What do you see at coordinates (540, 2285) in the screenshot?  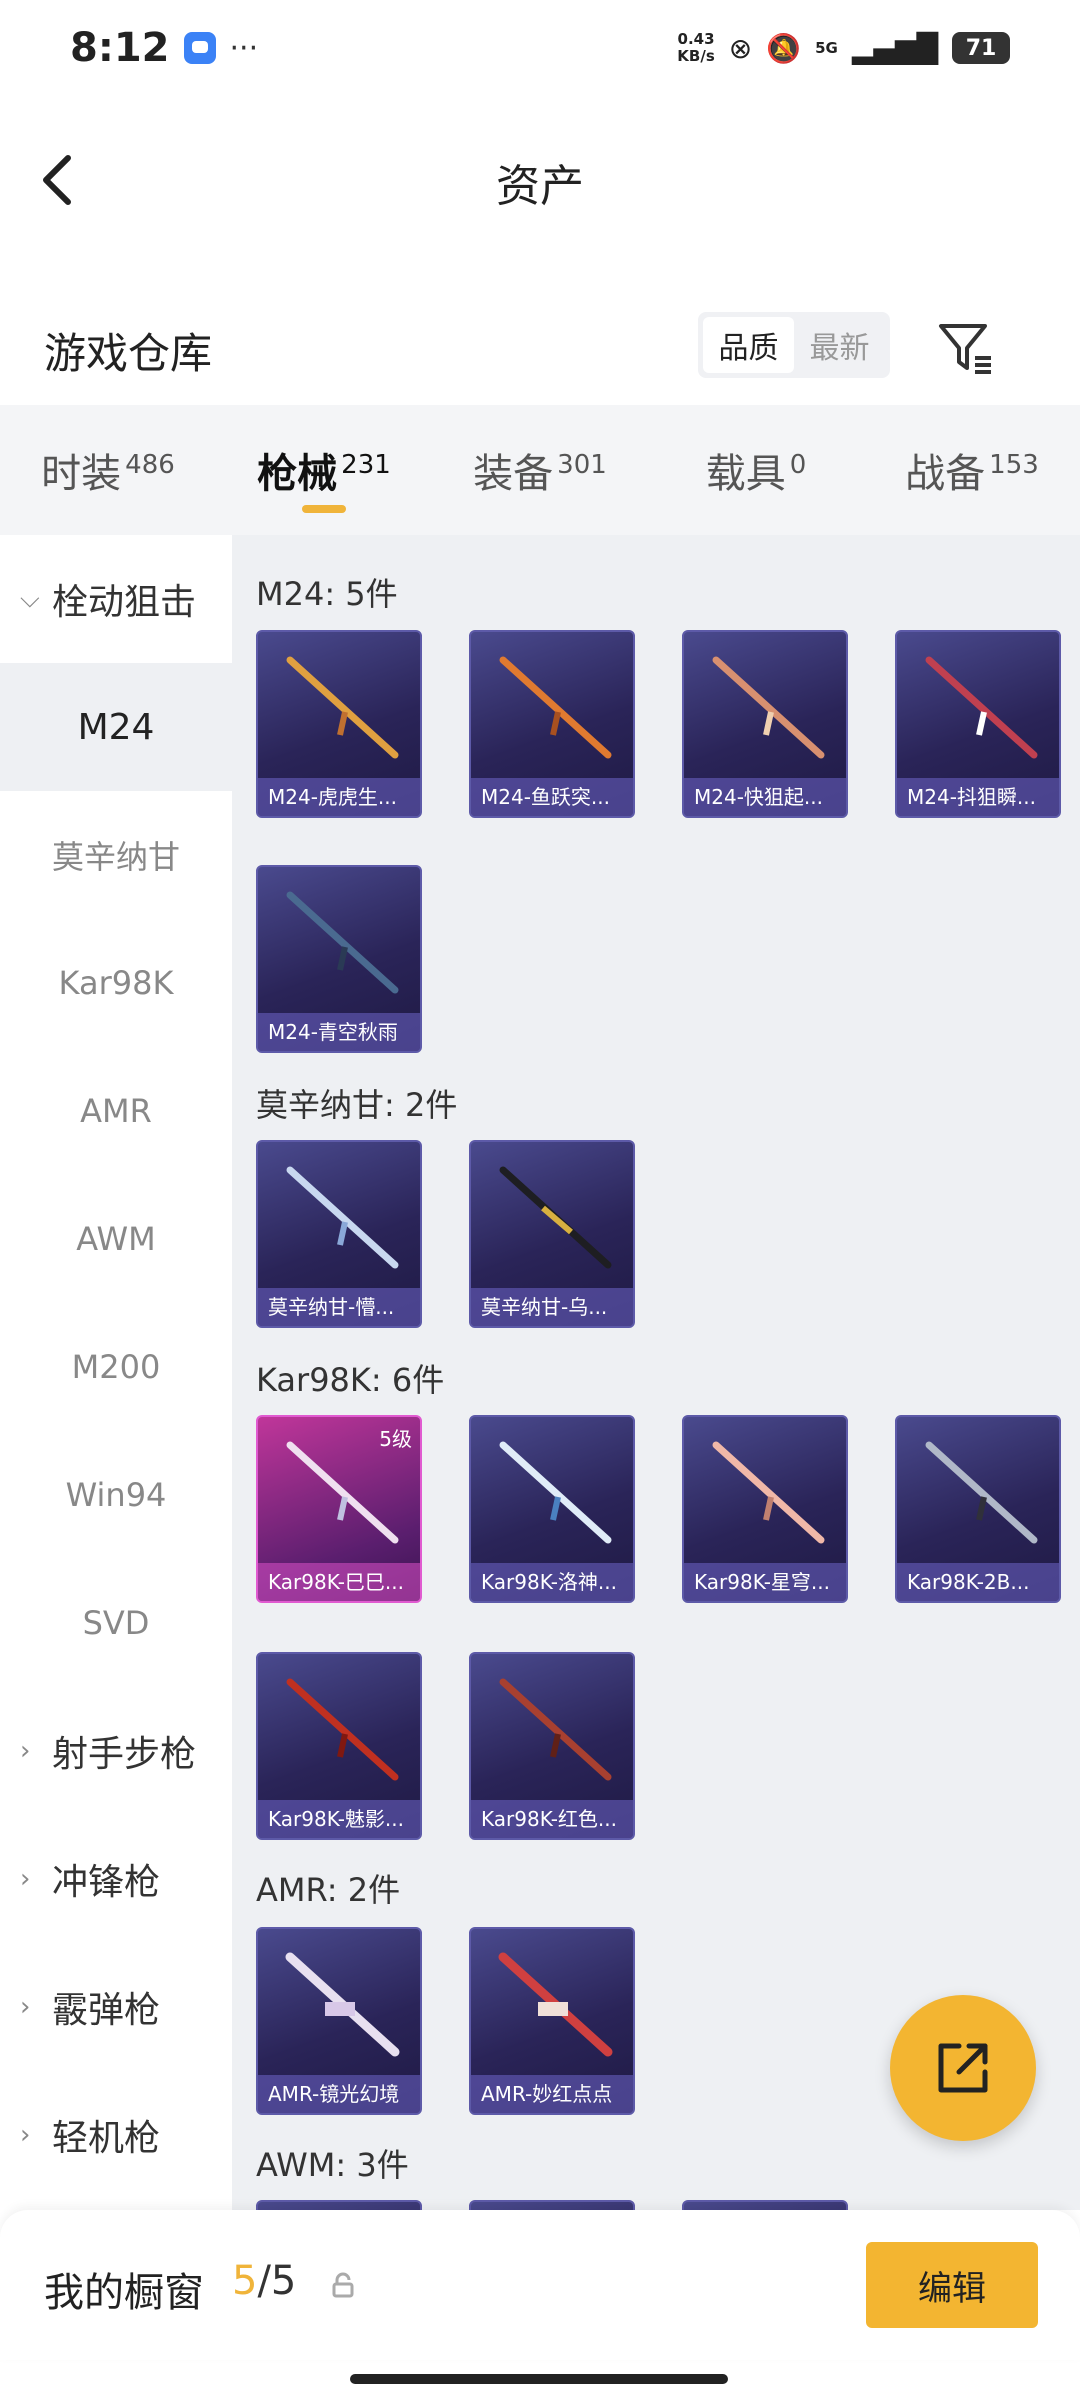 I see `showcase-bar: 我的橱窗 5/5 编辑` at bounding box center [540, 2285].